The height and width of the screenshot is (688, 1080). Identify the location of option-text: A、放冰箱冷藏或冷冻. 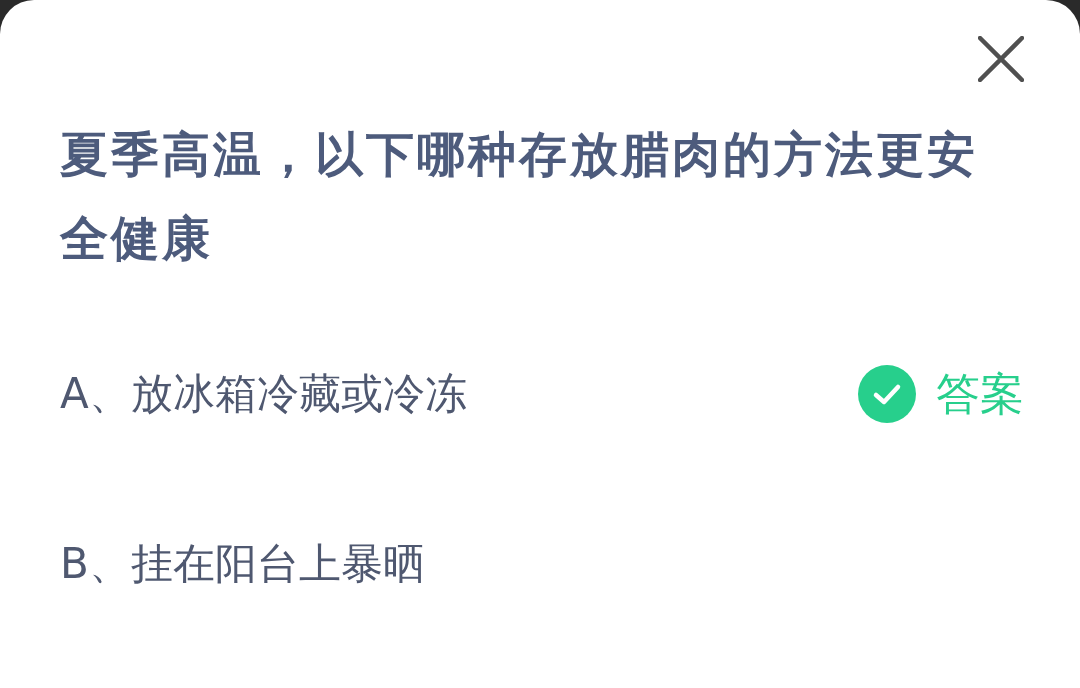
(263, 394).